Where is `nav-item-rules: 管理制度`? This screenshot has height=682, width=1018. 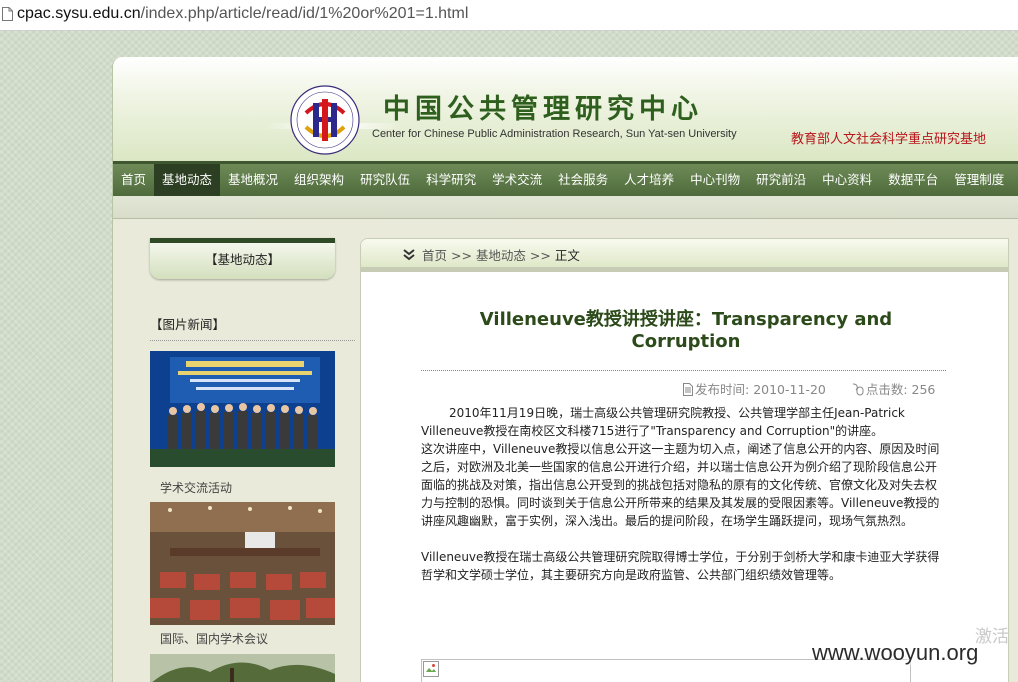
nav-item-rules: 管理制度 is located at coordinates (979, 180).